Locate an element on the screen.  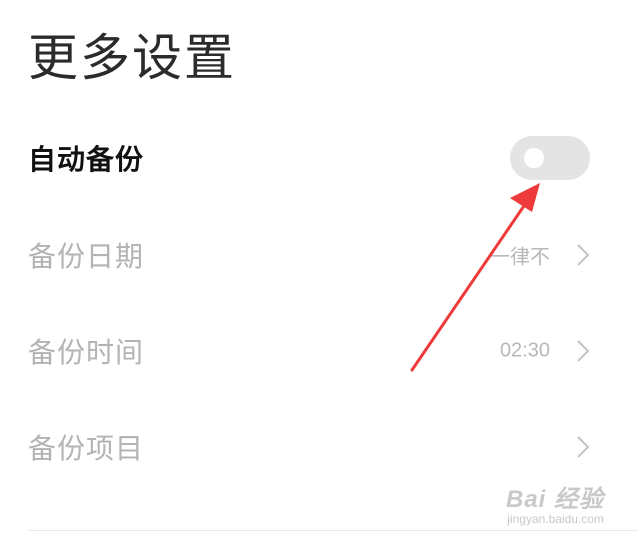
backup-time-row: 备份时间 02:30 is located at coordinates (319, 351).